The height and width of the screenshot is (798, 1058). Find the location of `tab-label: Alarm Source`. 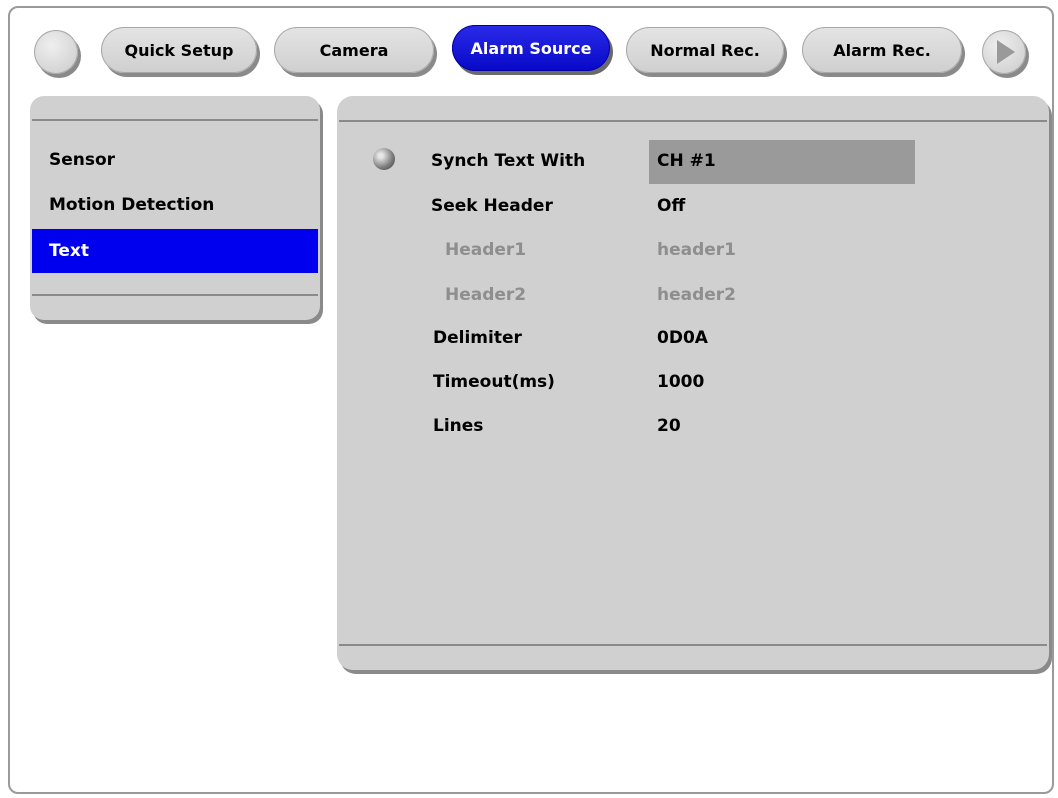

tab-label: Alarm Source is located at coordinates (531, 48).